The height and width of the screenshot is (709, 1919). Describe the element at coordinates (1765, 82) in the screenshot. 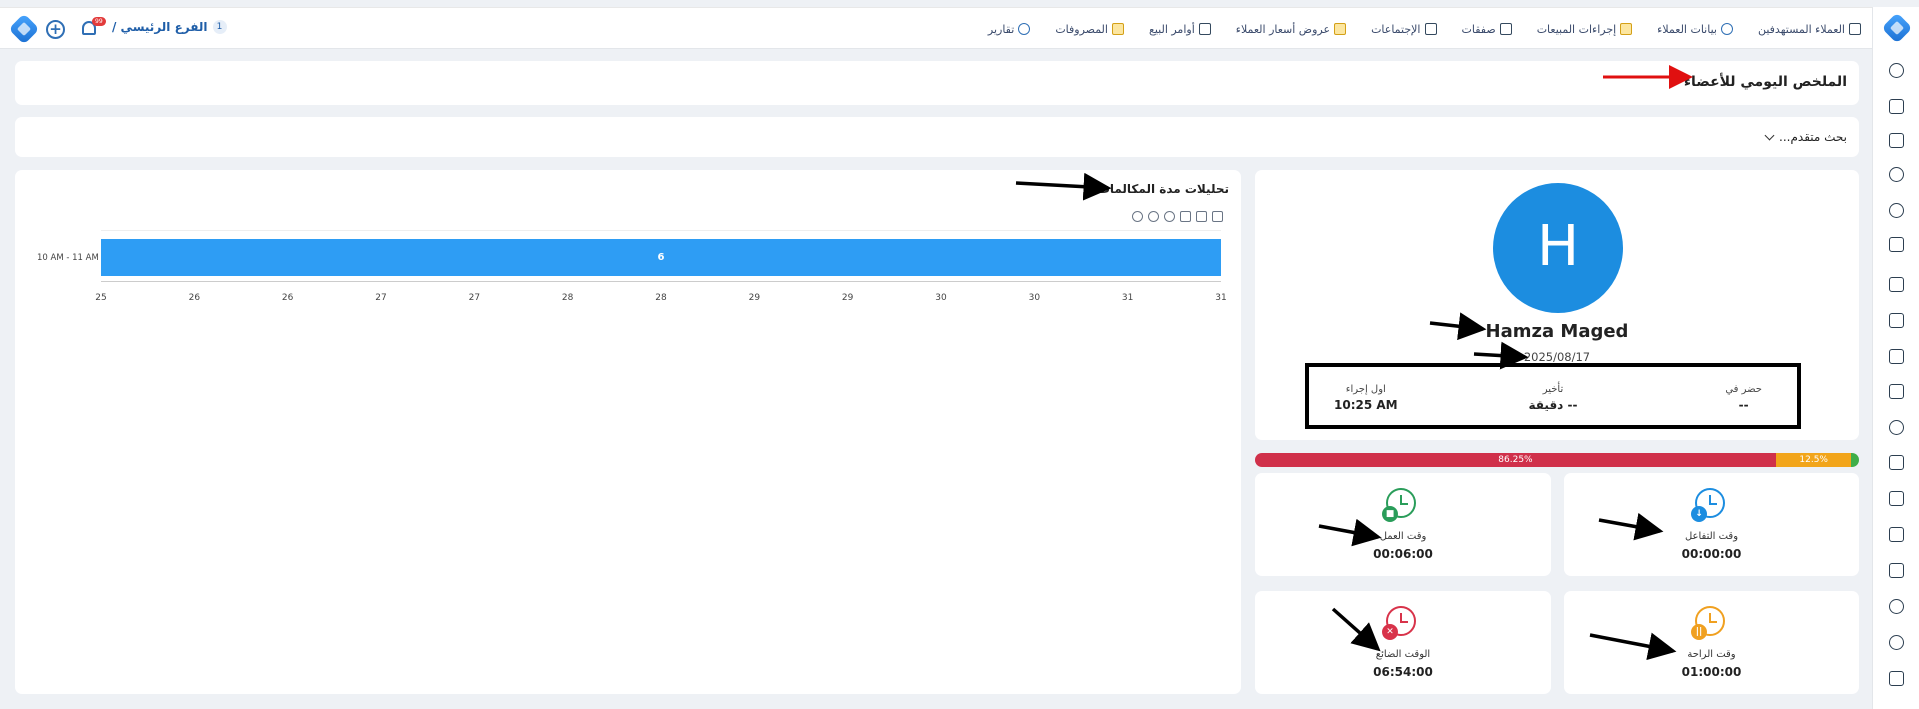

I see `page-title: الملخص اليومي للأعضاء` at that location.